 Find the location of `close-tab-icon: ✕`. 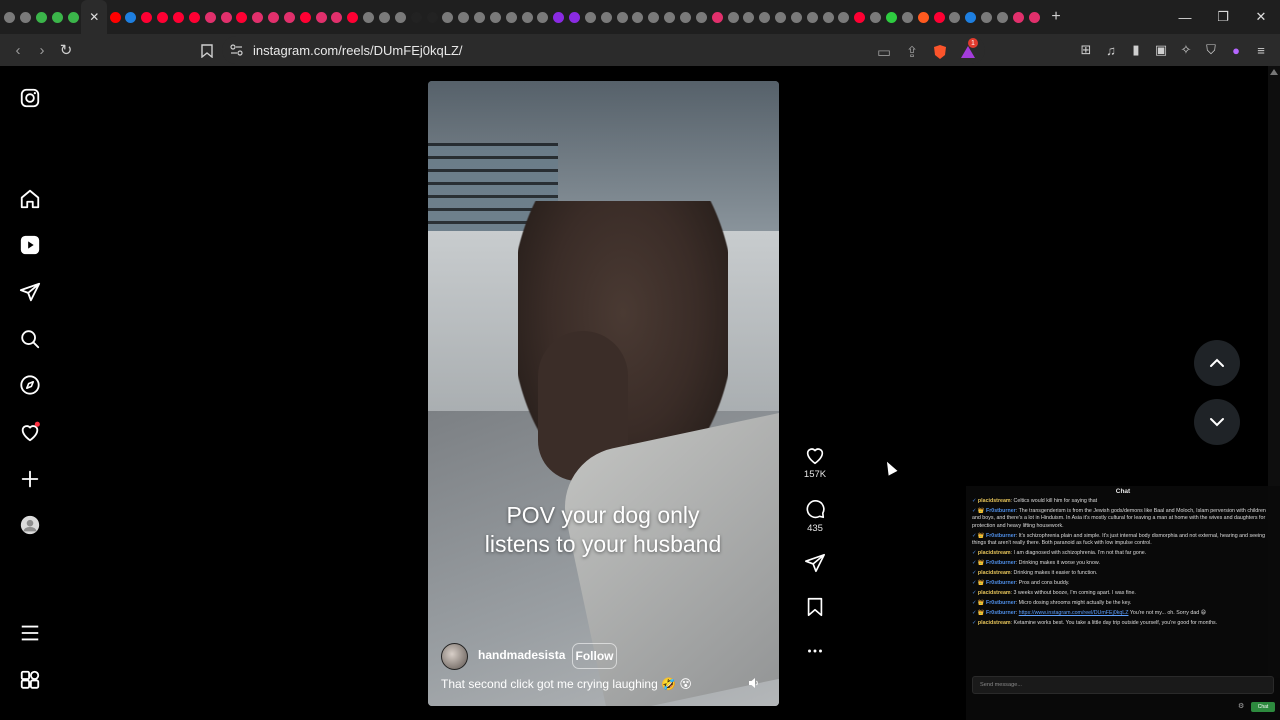

close-tab-icon: ✕ is located at coordinates (94, 17).